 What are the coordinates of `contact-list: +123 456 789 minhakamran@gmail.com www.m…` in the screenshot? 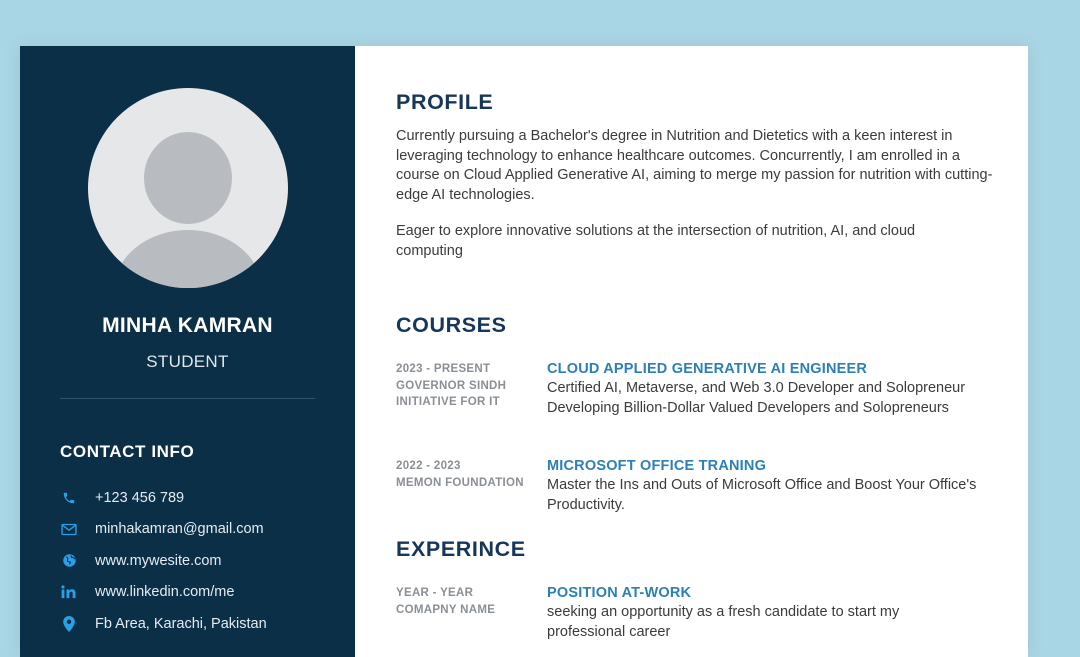 It's located at (163, 561).